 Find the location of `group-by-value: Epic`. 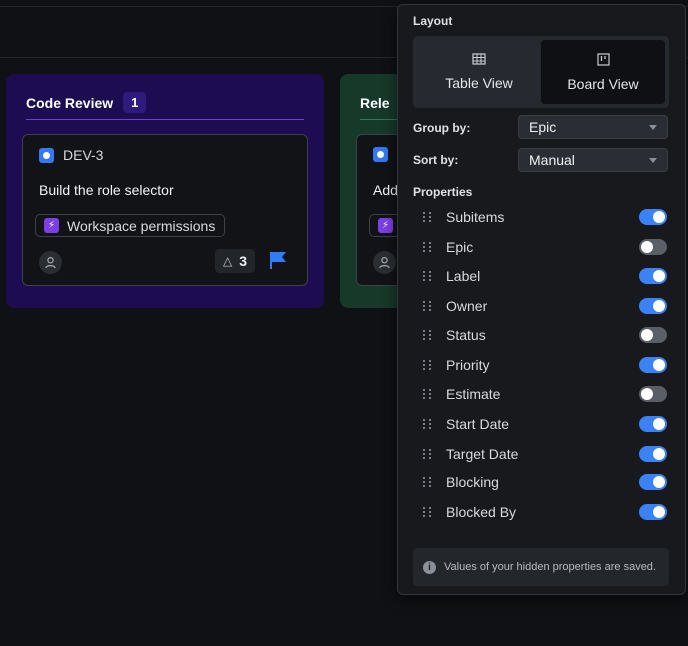

group-by-value: Epic is located at coordinates (543, 127).